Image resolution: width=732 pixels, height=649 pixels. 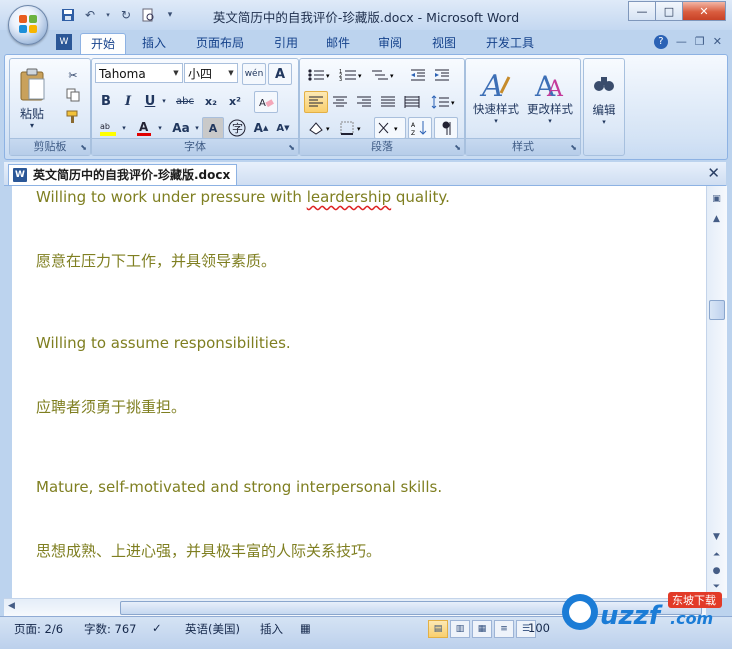 What do you see at coordinates (681, 42) in the screenshot?
I see `doc-minimize-icon: —` at bounding box center [681, 42].